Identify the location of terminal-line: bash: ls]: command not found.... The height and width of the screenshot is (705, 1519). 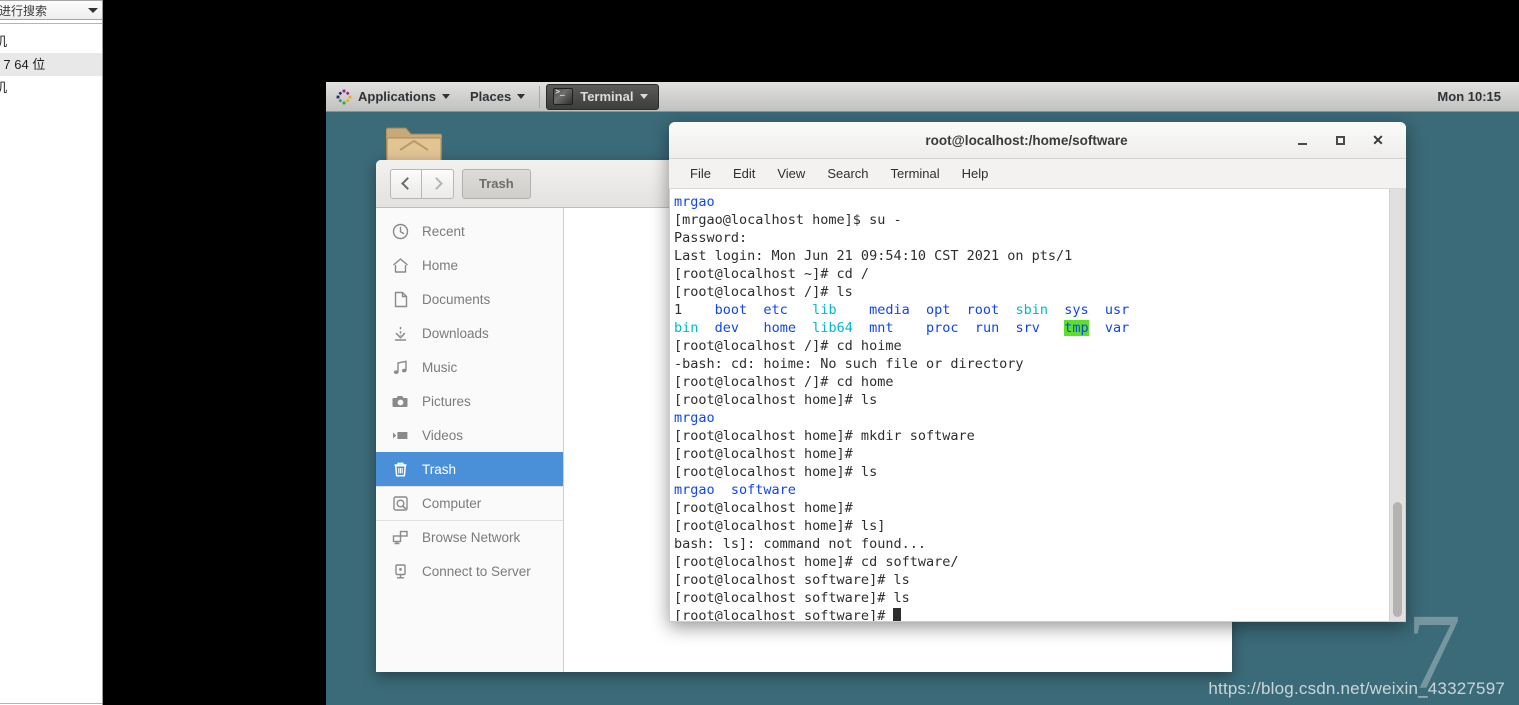
(800, 544).